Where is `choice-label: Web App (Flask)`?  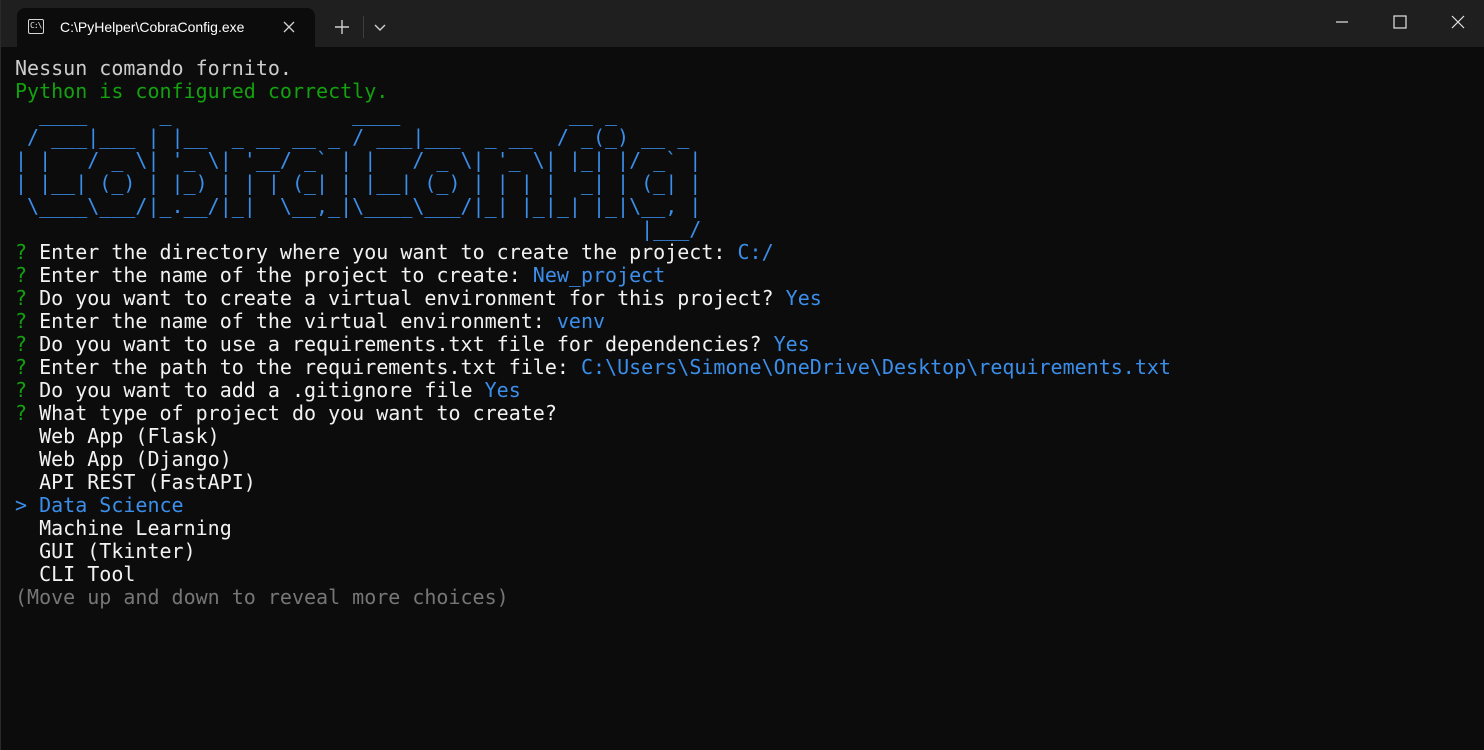 choice-label: Web App (Flask) is located at coordinates (129, 436).